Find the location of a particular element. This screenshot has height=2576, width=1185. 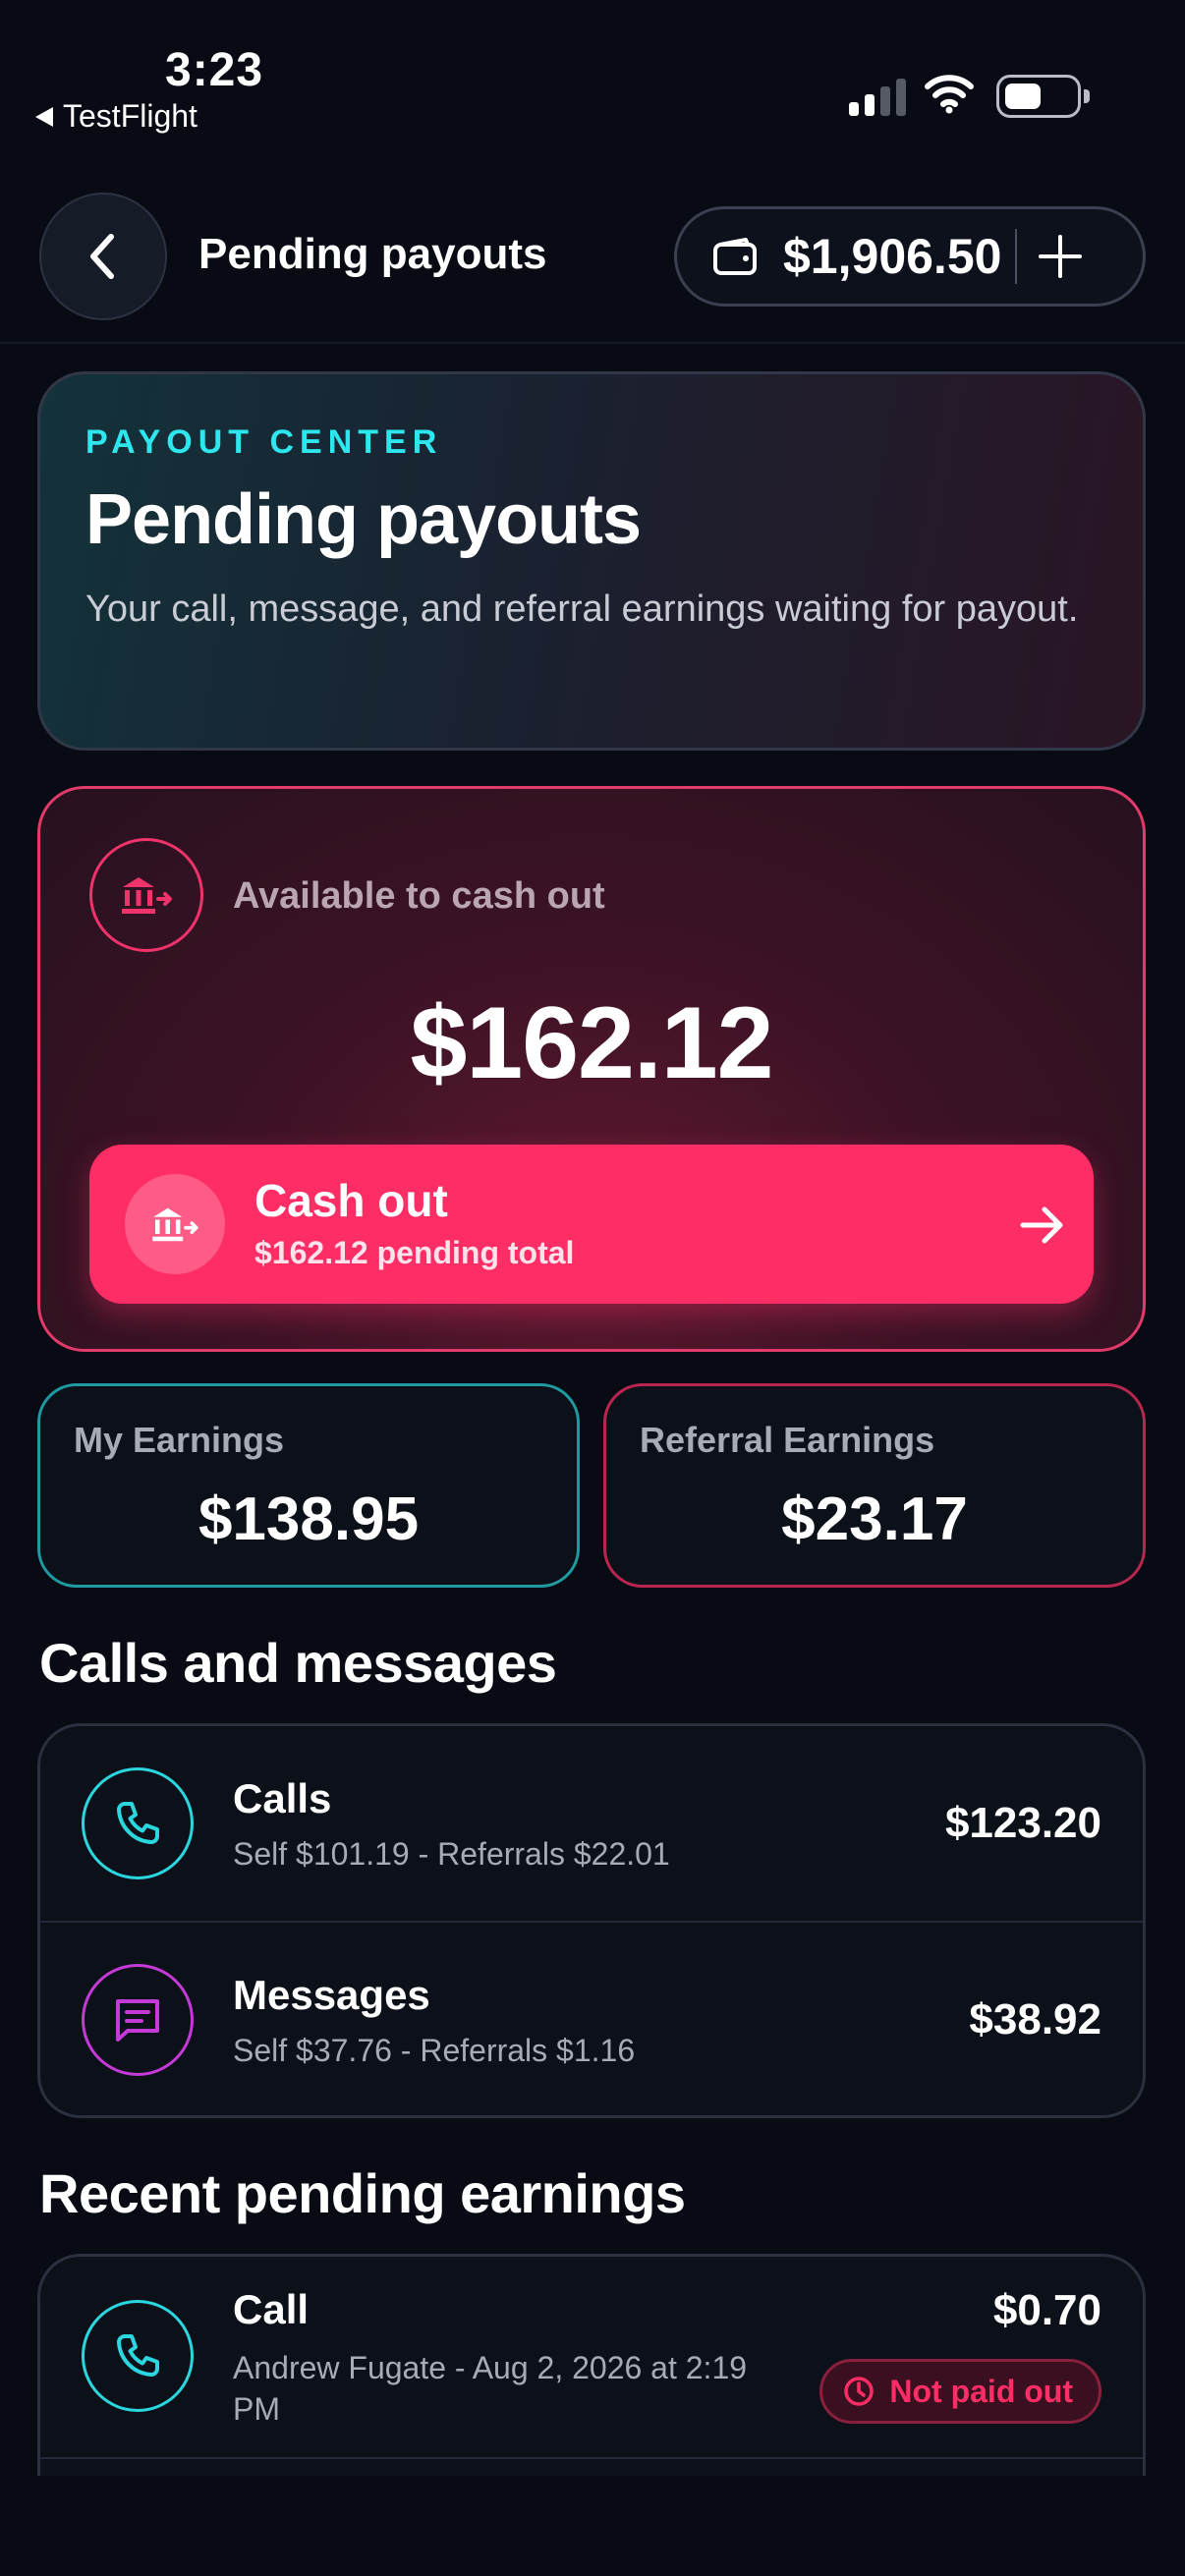

status-time: 3:23 is located at coordinates (215, 70).